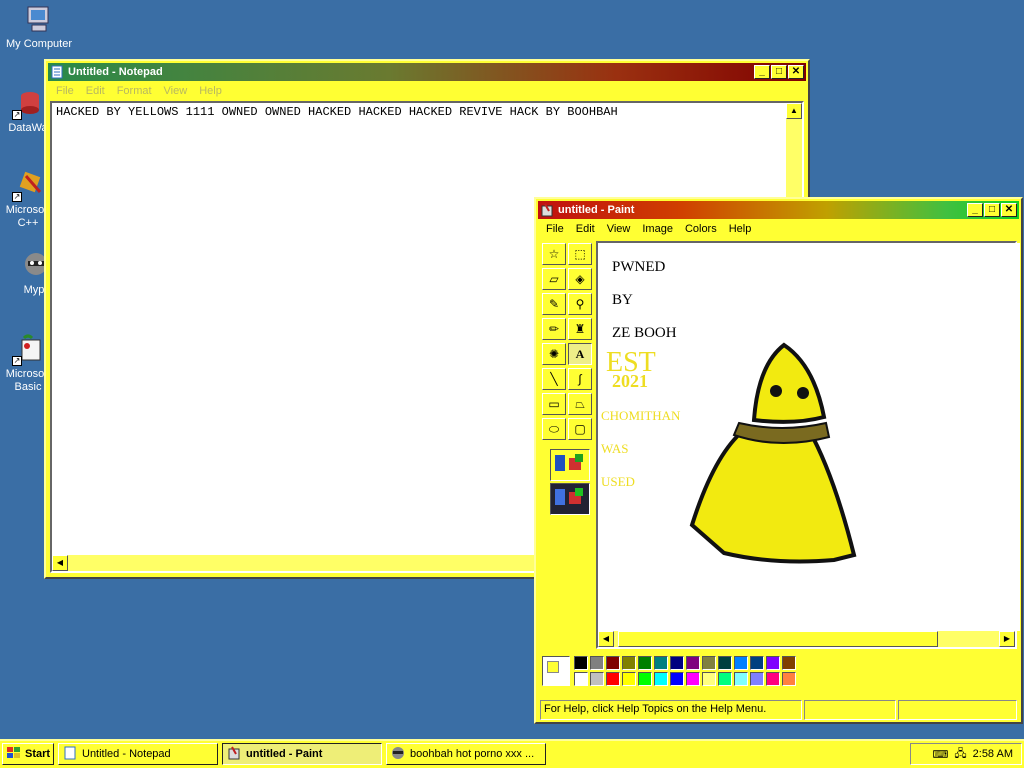  I want to click on desktop-icon-label: My Computer, so click(39, 44).